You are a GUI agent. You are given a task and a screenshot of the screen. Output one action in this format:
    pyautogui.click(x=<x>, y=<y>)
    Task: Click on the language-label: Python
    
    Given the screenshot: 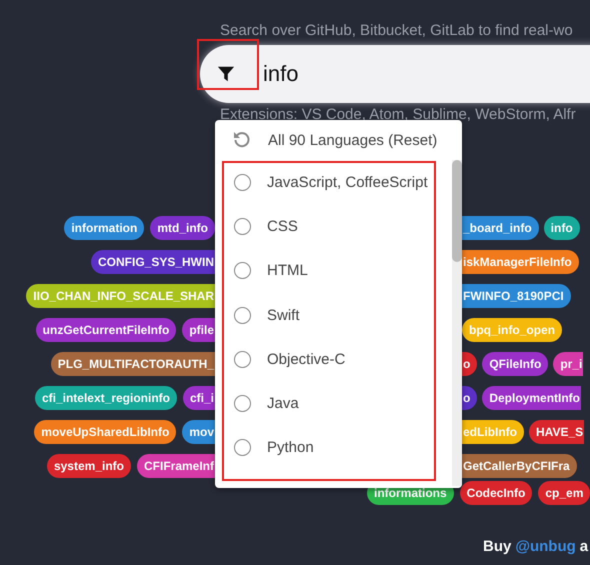 What is the action you would take?
    pyautogui.click(x=290, y=447)
    